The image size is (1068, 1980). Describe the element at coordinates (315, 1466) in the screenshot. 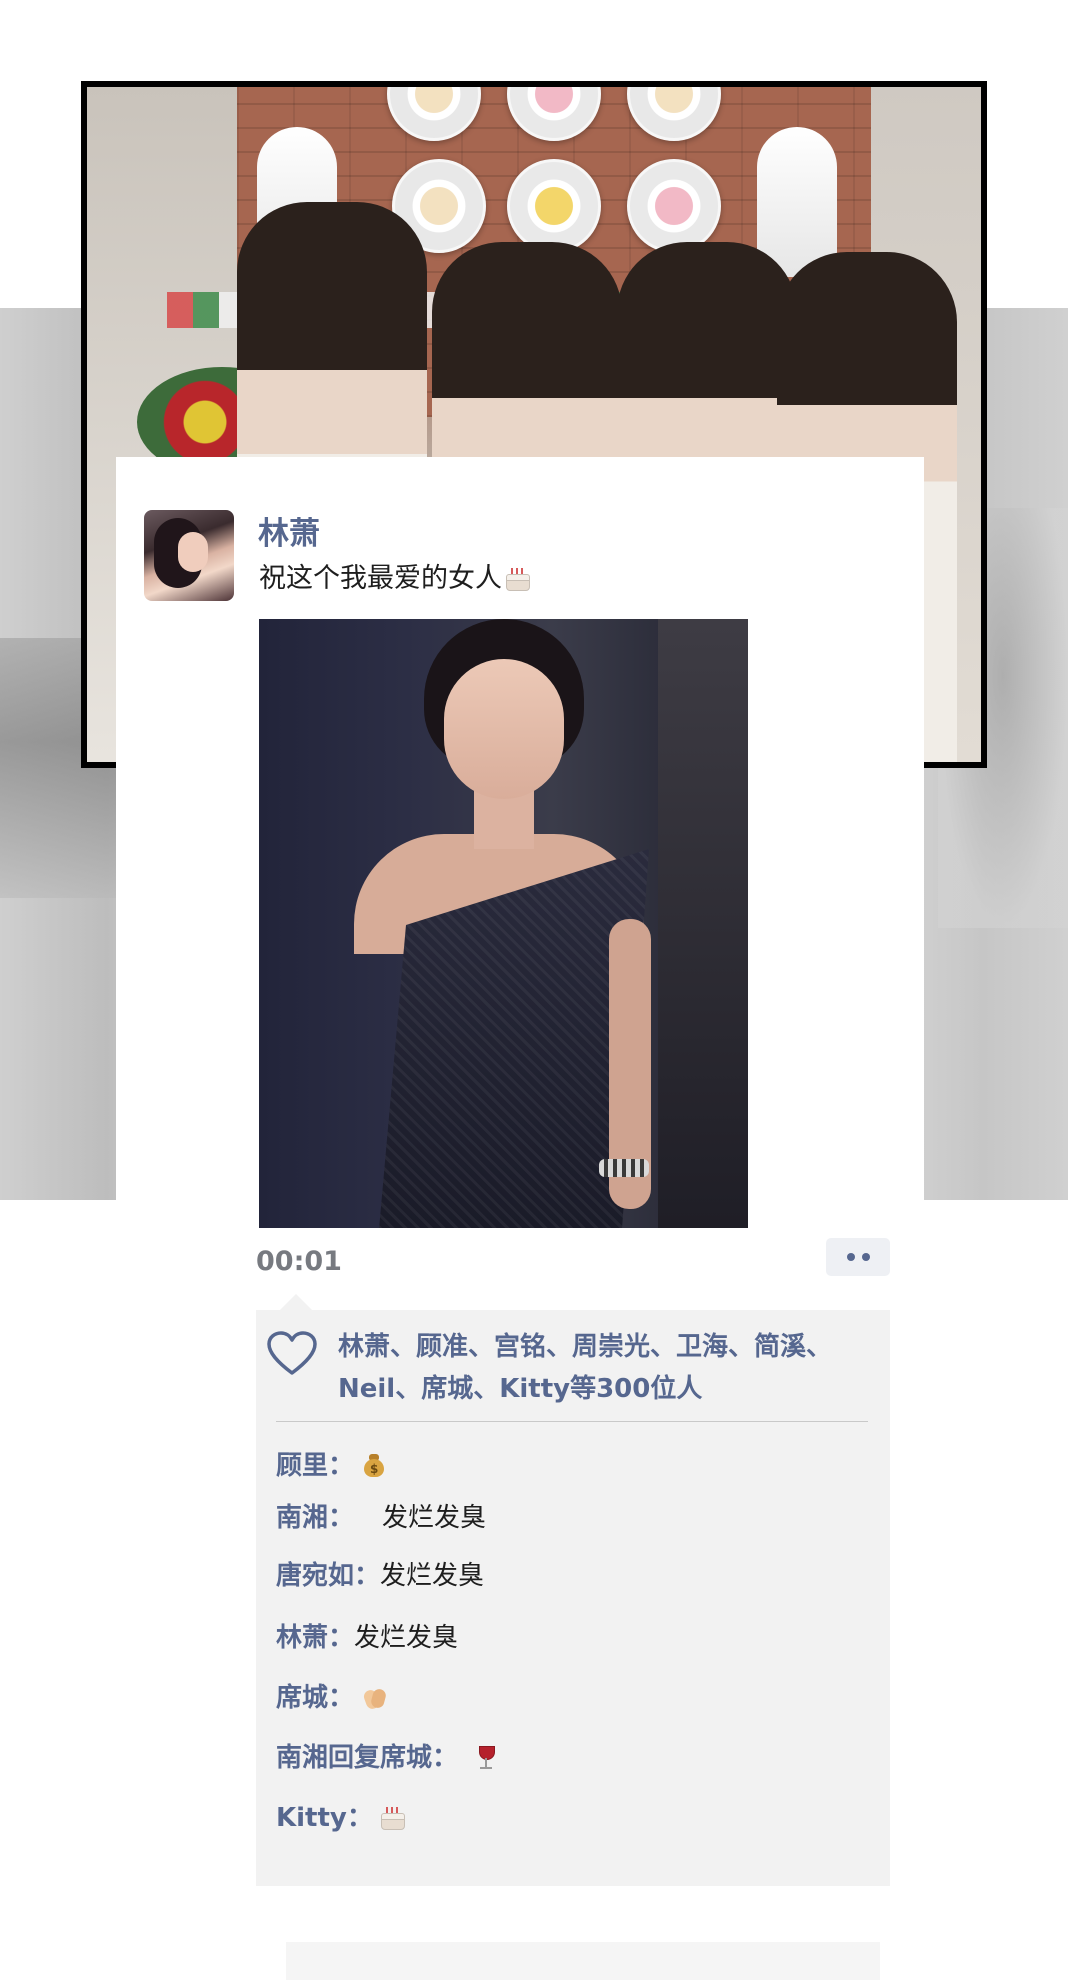

I see `comment-author: 顾里：` at that location.